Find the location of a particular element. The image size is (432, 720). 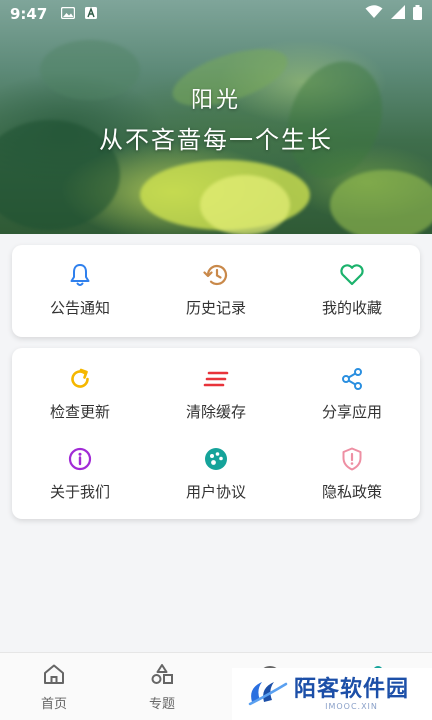

shapes-icon is located at coordinates (162, 676).